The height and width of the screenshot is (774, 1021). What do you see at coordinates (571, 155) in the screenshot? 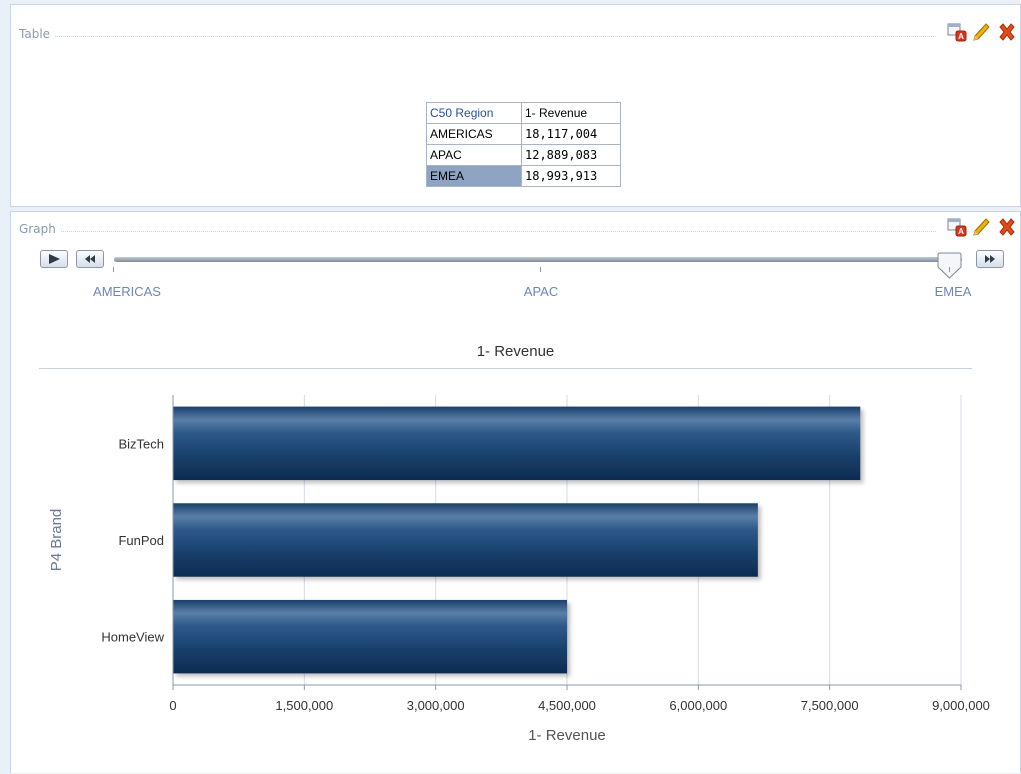
I see `revenue-cell: 12,889,083` at bounding box center [571, 155].